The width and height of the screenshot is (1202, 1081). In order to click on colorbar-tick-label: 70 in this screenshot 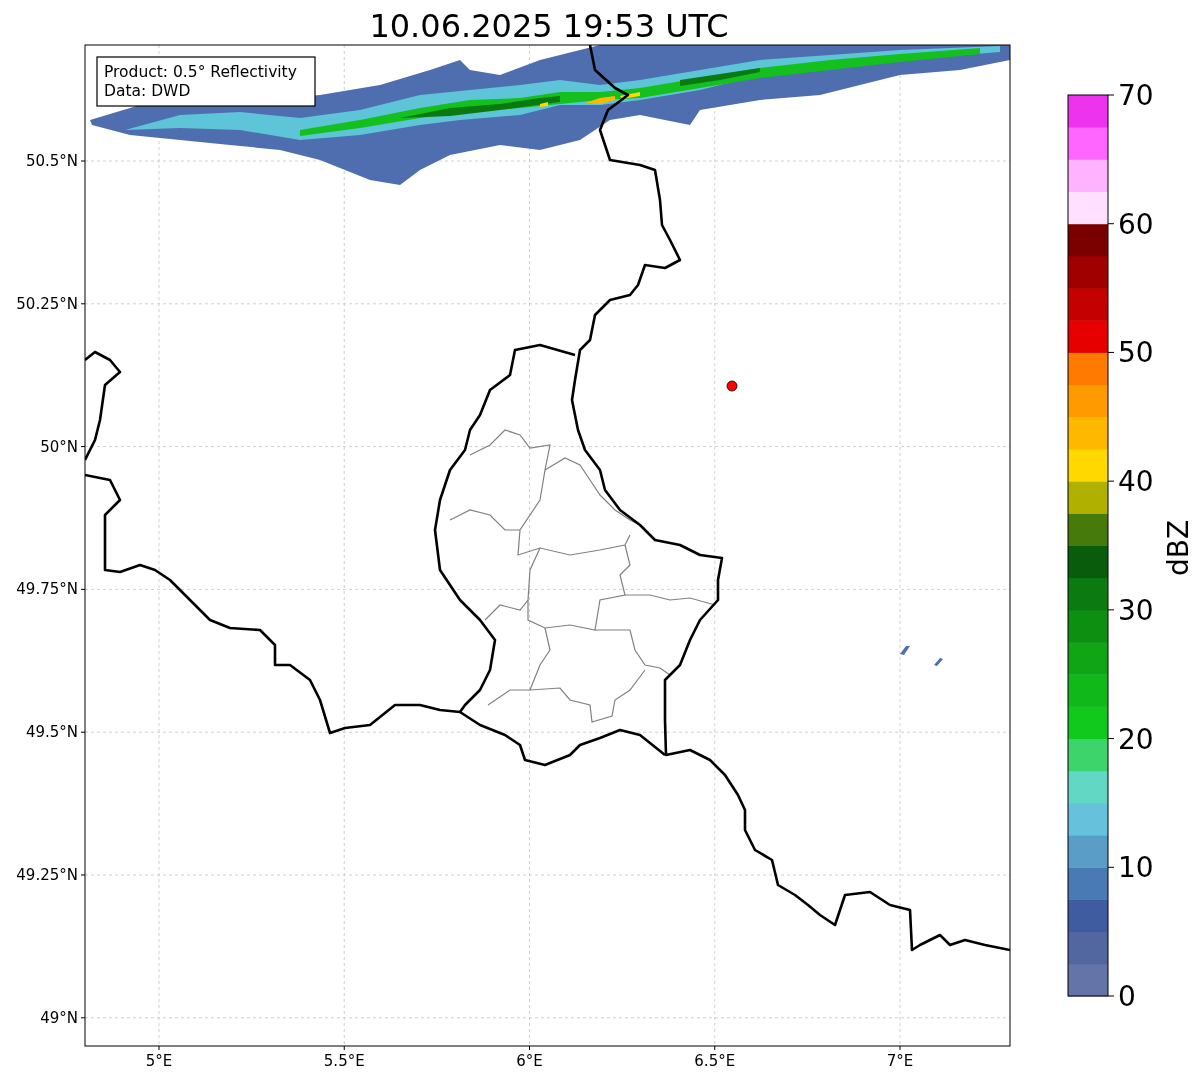, I will do `click(1136, 95)`.